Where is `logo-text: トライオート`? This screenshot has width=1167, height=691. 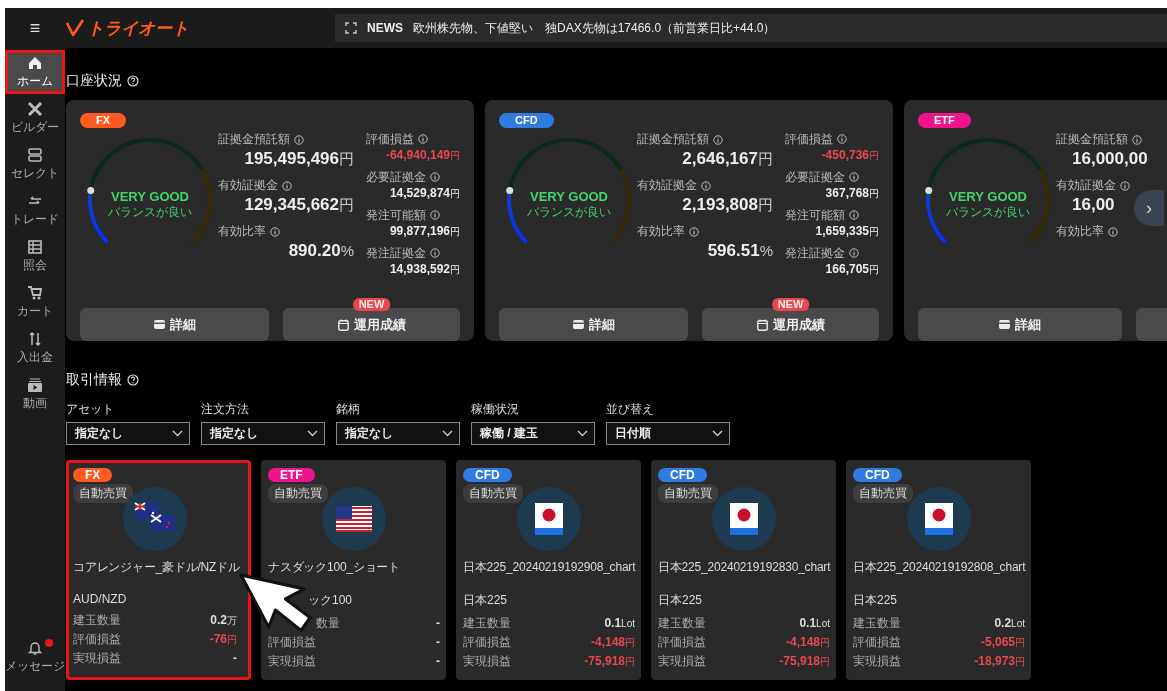 logo-text: トライオート is located at coordinates (138, 28).